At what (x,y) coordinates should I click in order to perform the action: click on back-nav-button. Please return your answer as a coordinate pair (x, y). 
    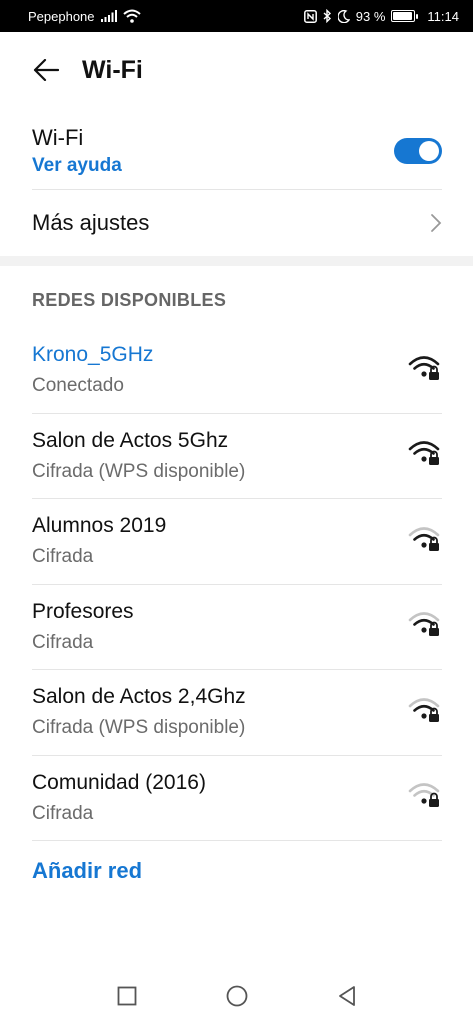
    Looking at the image, I should click on (347, 996).